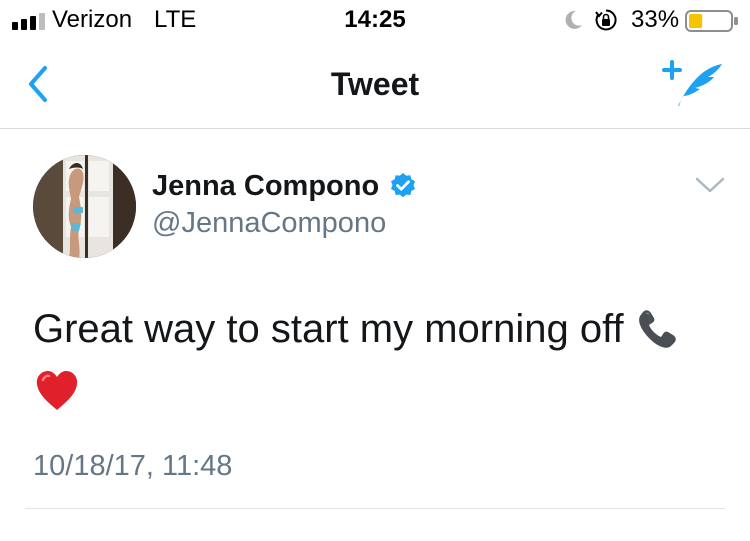 Image resolution: width=750 pixels, height=541 pixels. I want to click on tweet-options-chevron-down-icon, so click(710, 185).